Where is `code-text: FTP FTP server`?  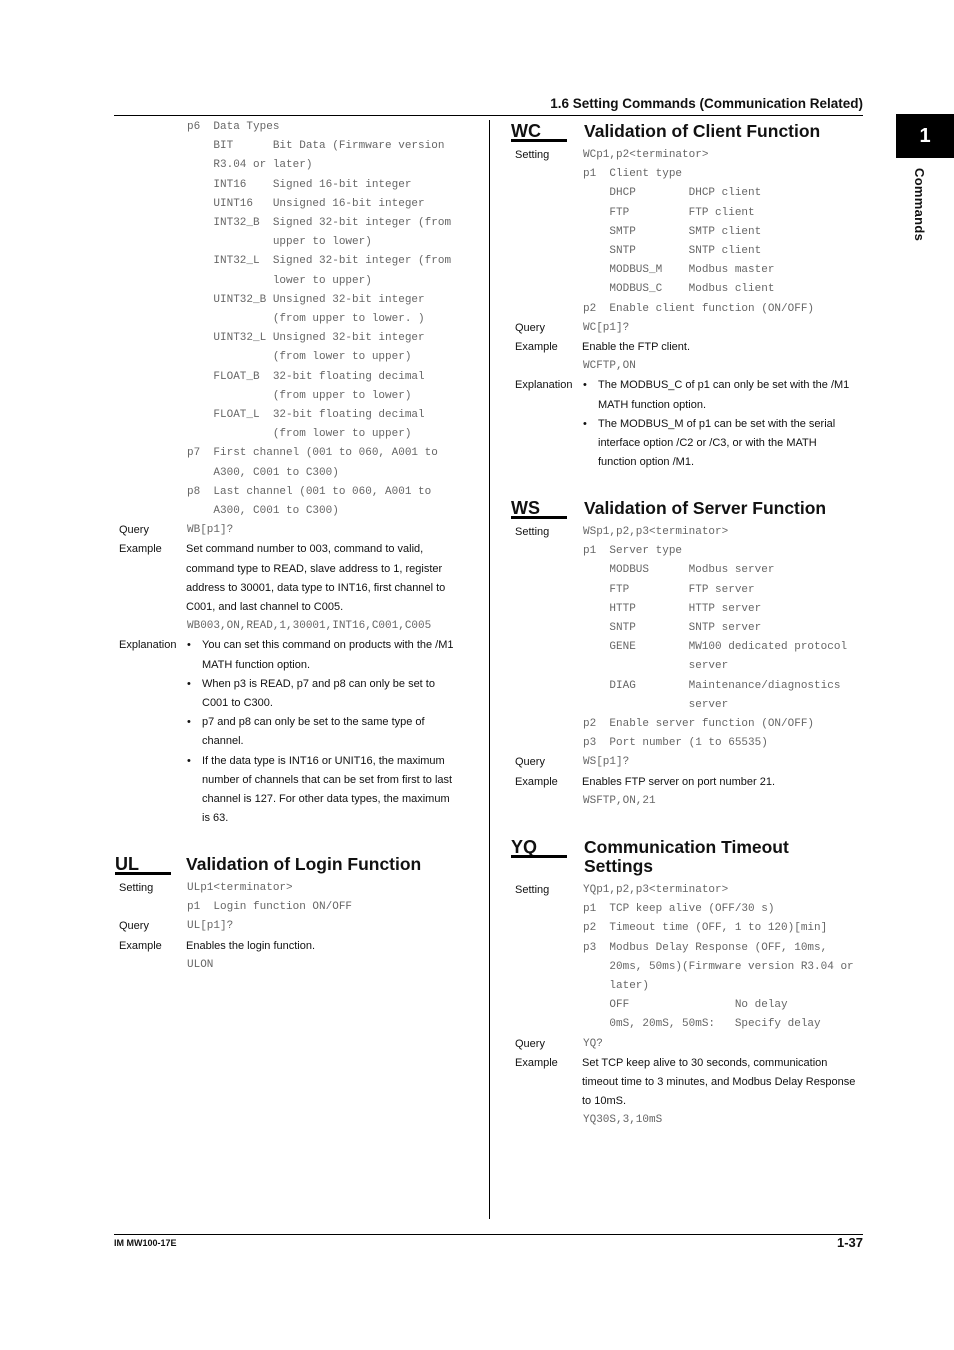 code-text: FTP FTP server is located at coordinates (669, 589).